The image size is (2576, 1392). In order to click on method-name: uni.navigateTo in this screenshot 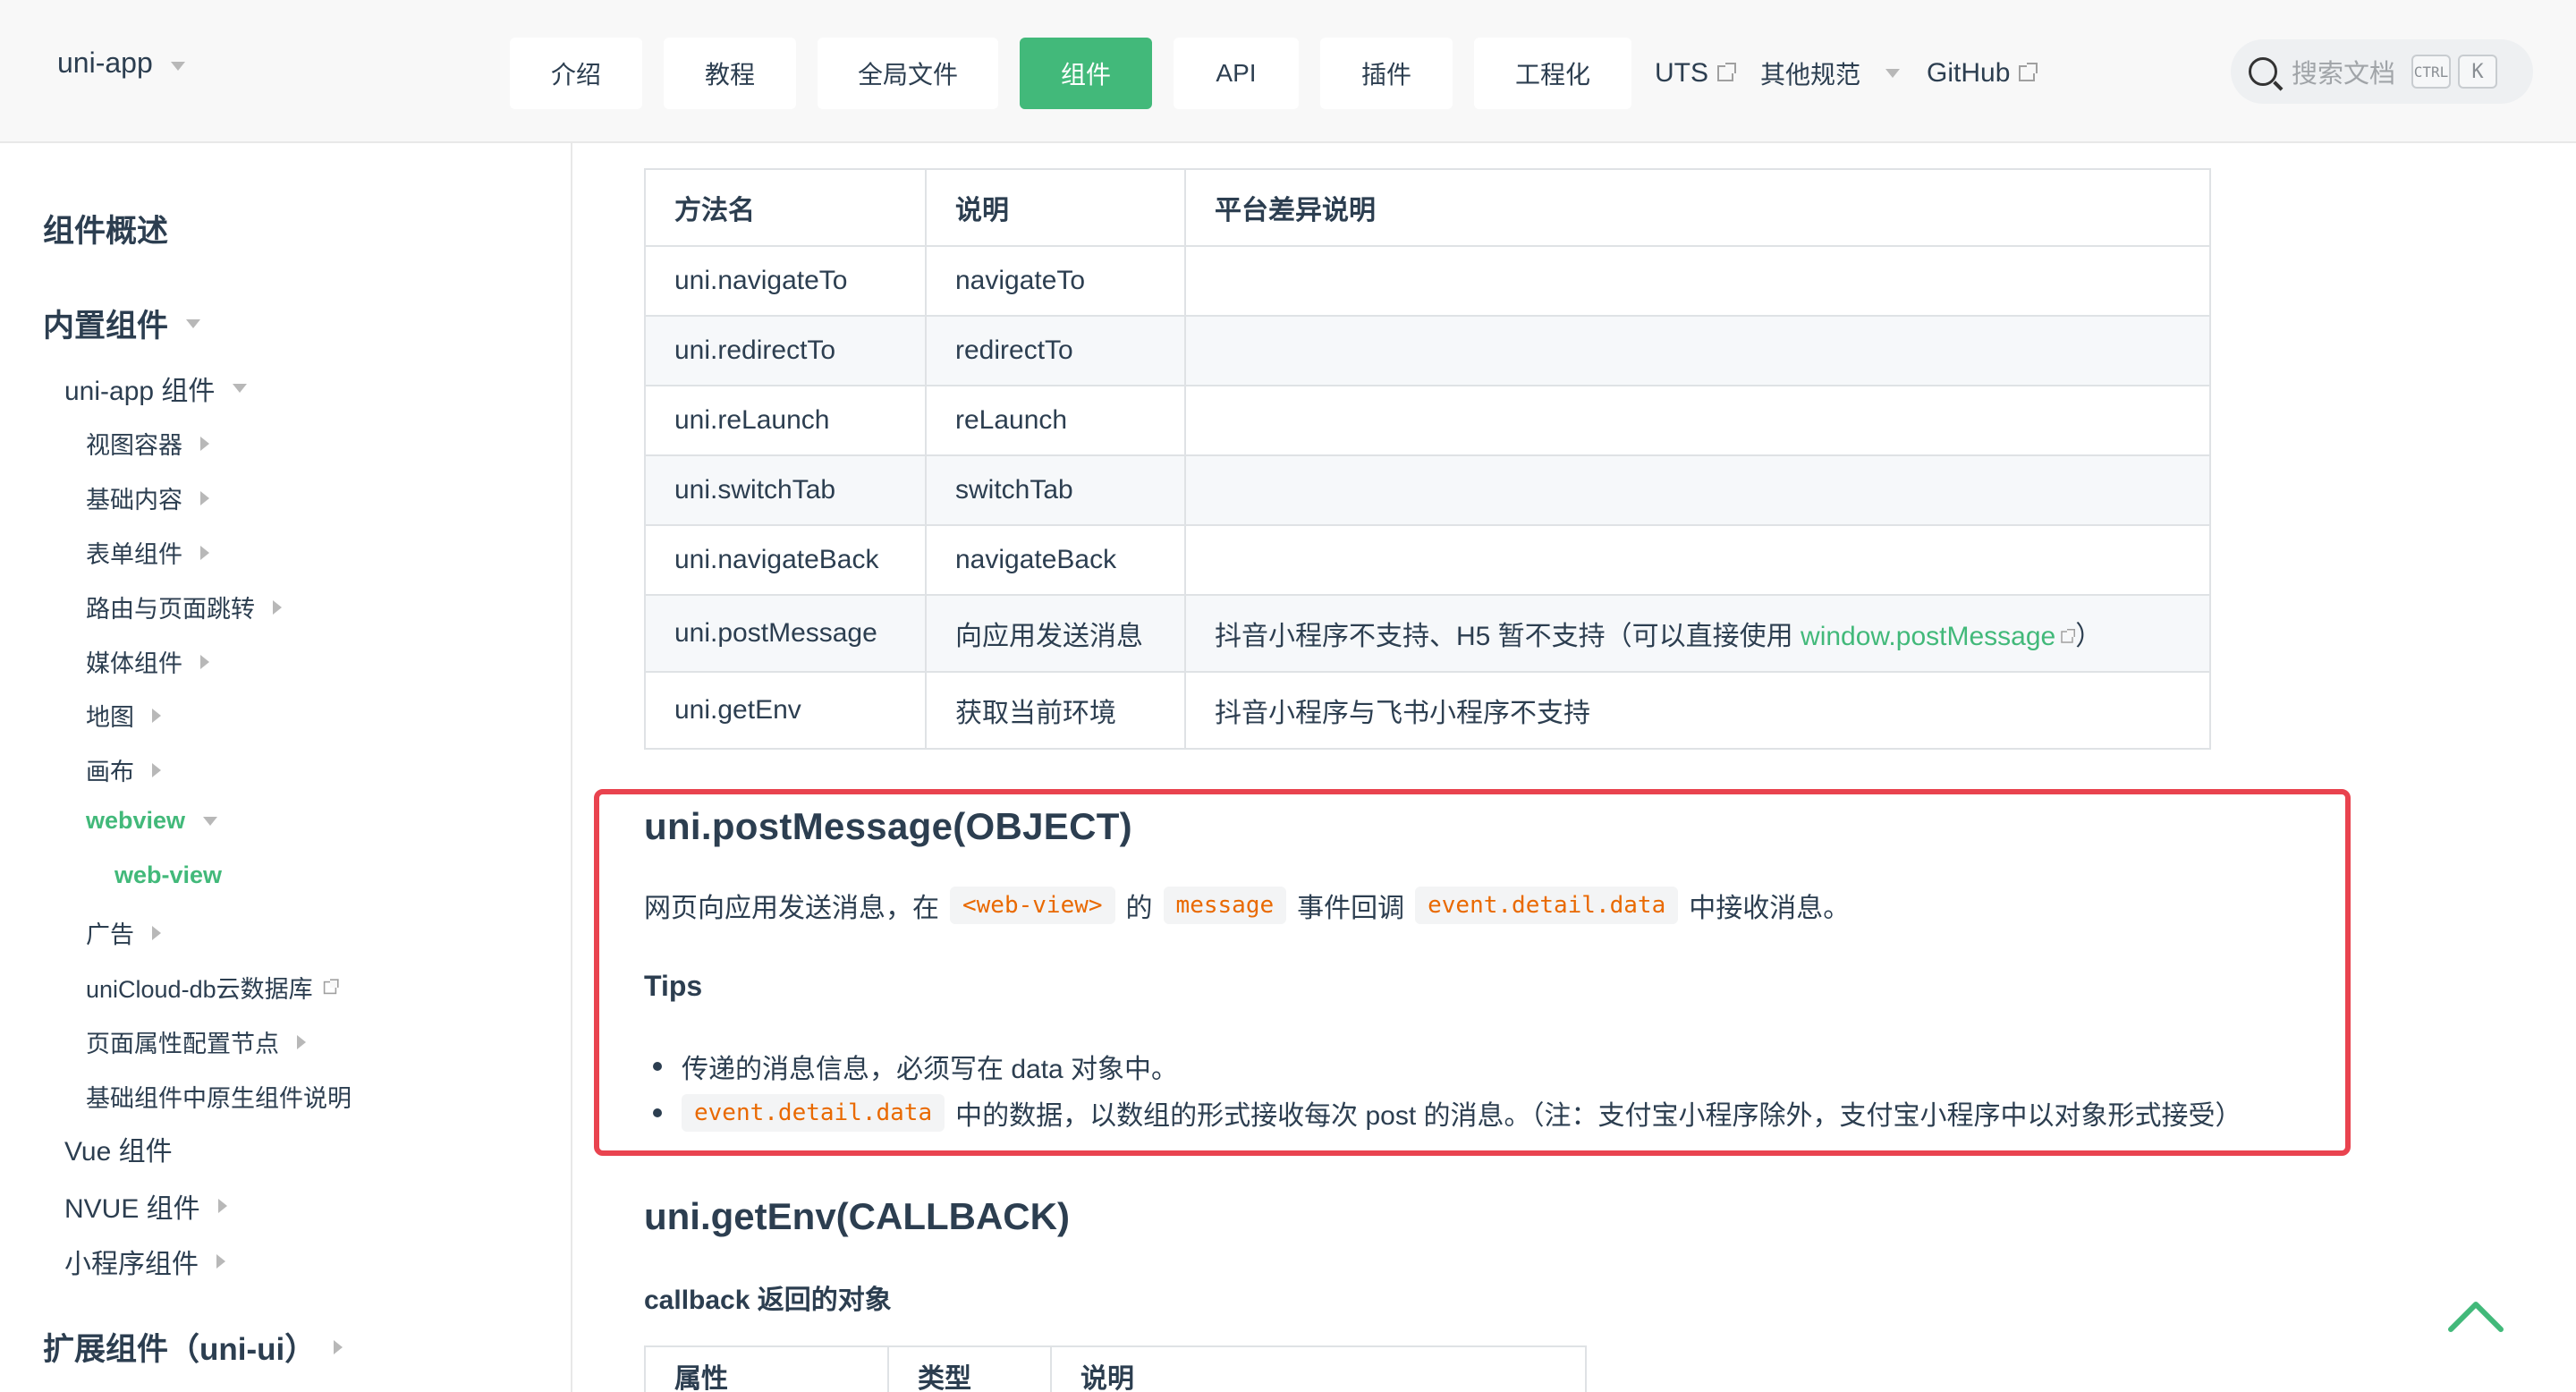, I will do `click(785, 281)`.